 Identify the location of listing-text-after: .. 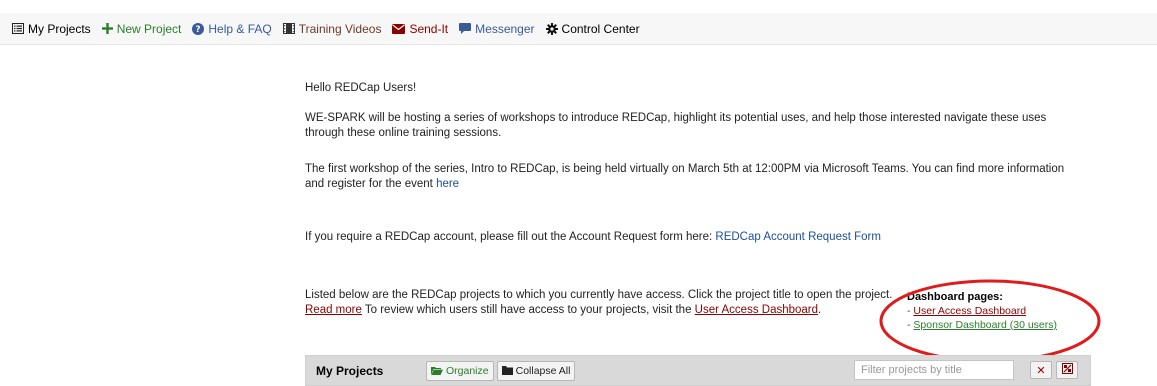
(820, 310).